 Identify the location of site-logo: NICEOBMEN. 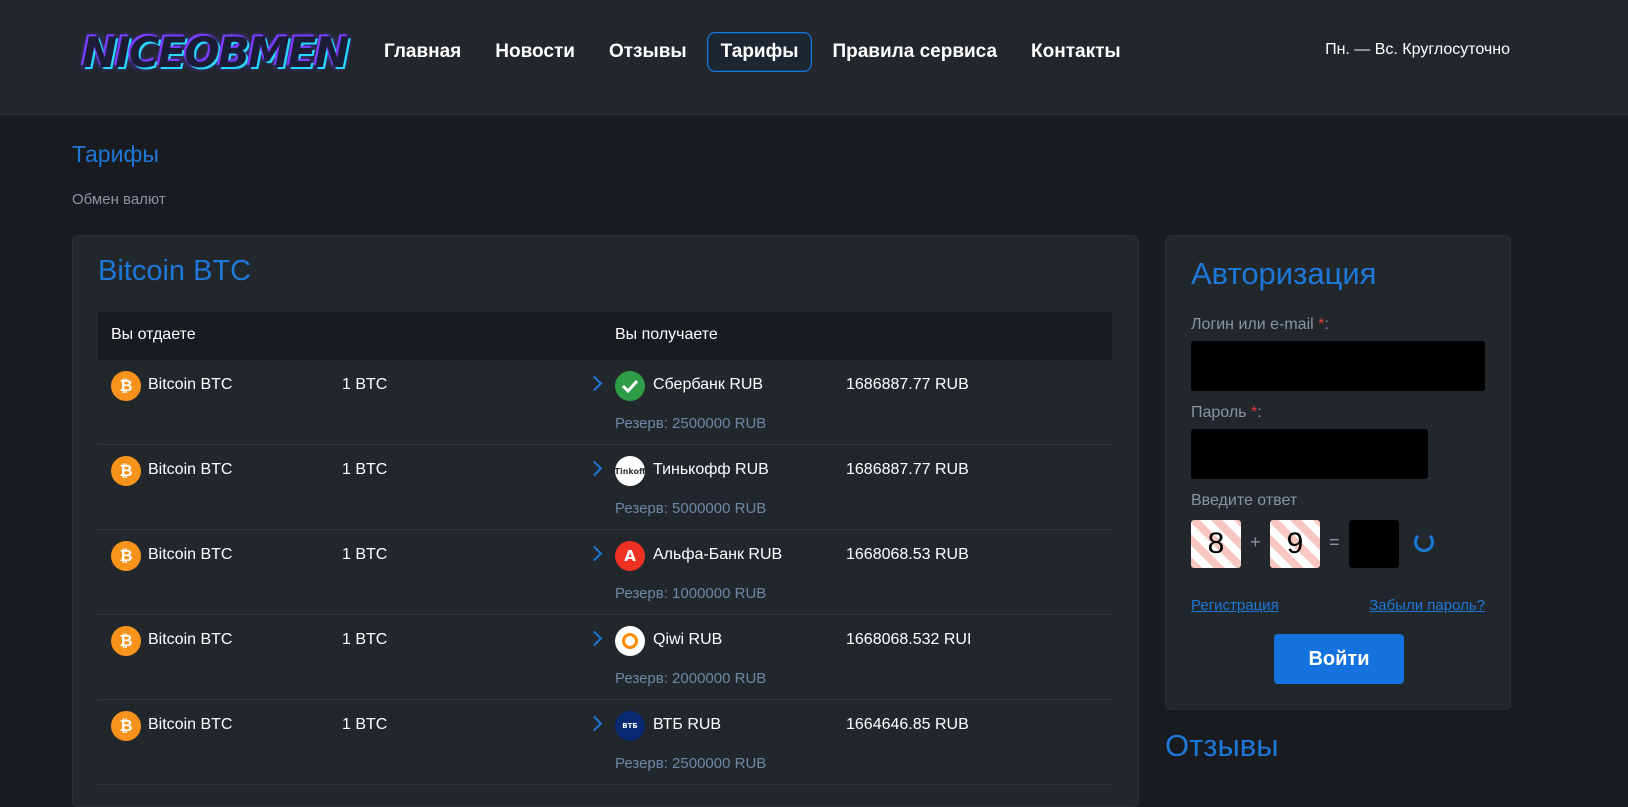
(216, 53).